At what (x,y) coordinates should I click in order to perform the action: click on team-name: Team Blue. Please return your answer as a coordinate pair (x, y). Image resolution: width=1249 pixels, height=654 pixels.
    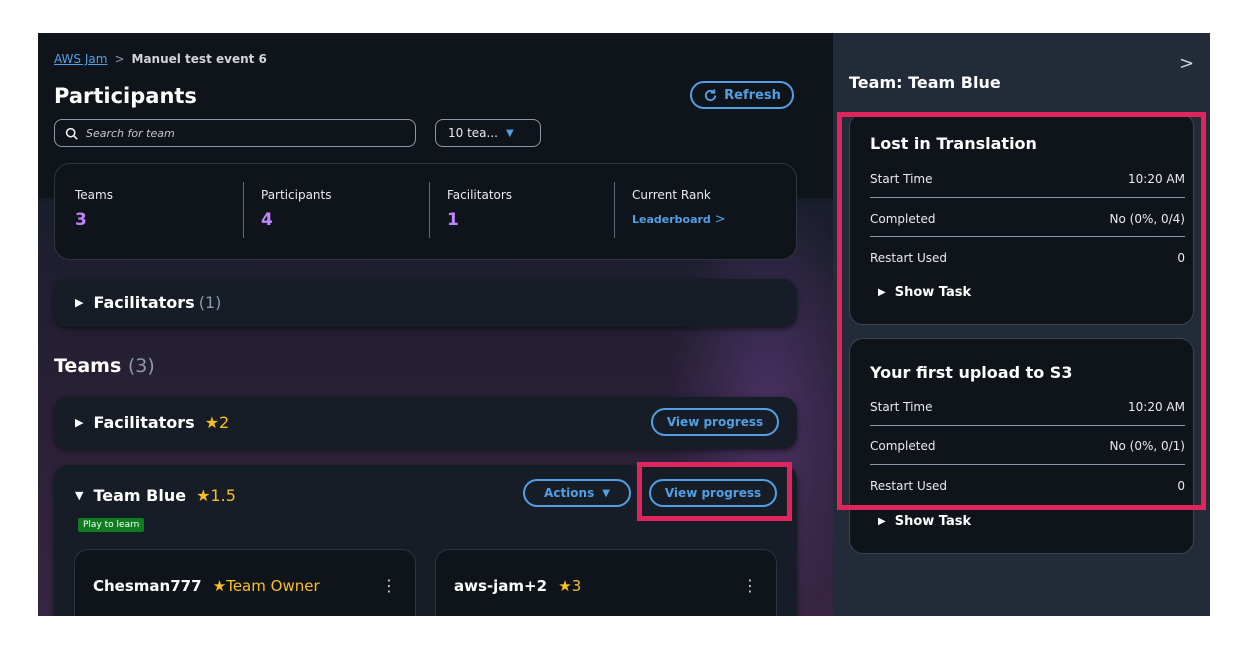
    Looking at the image, I should click on (140, 495).